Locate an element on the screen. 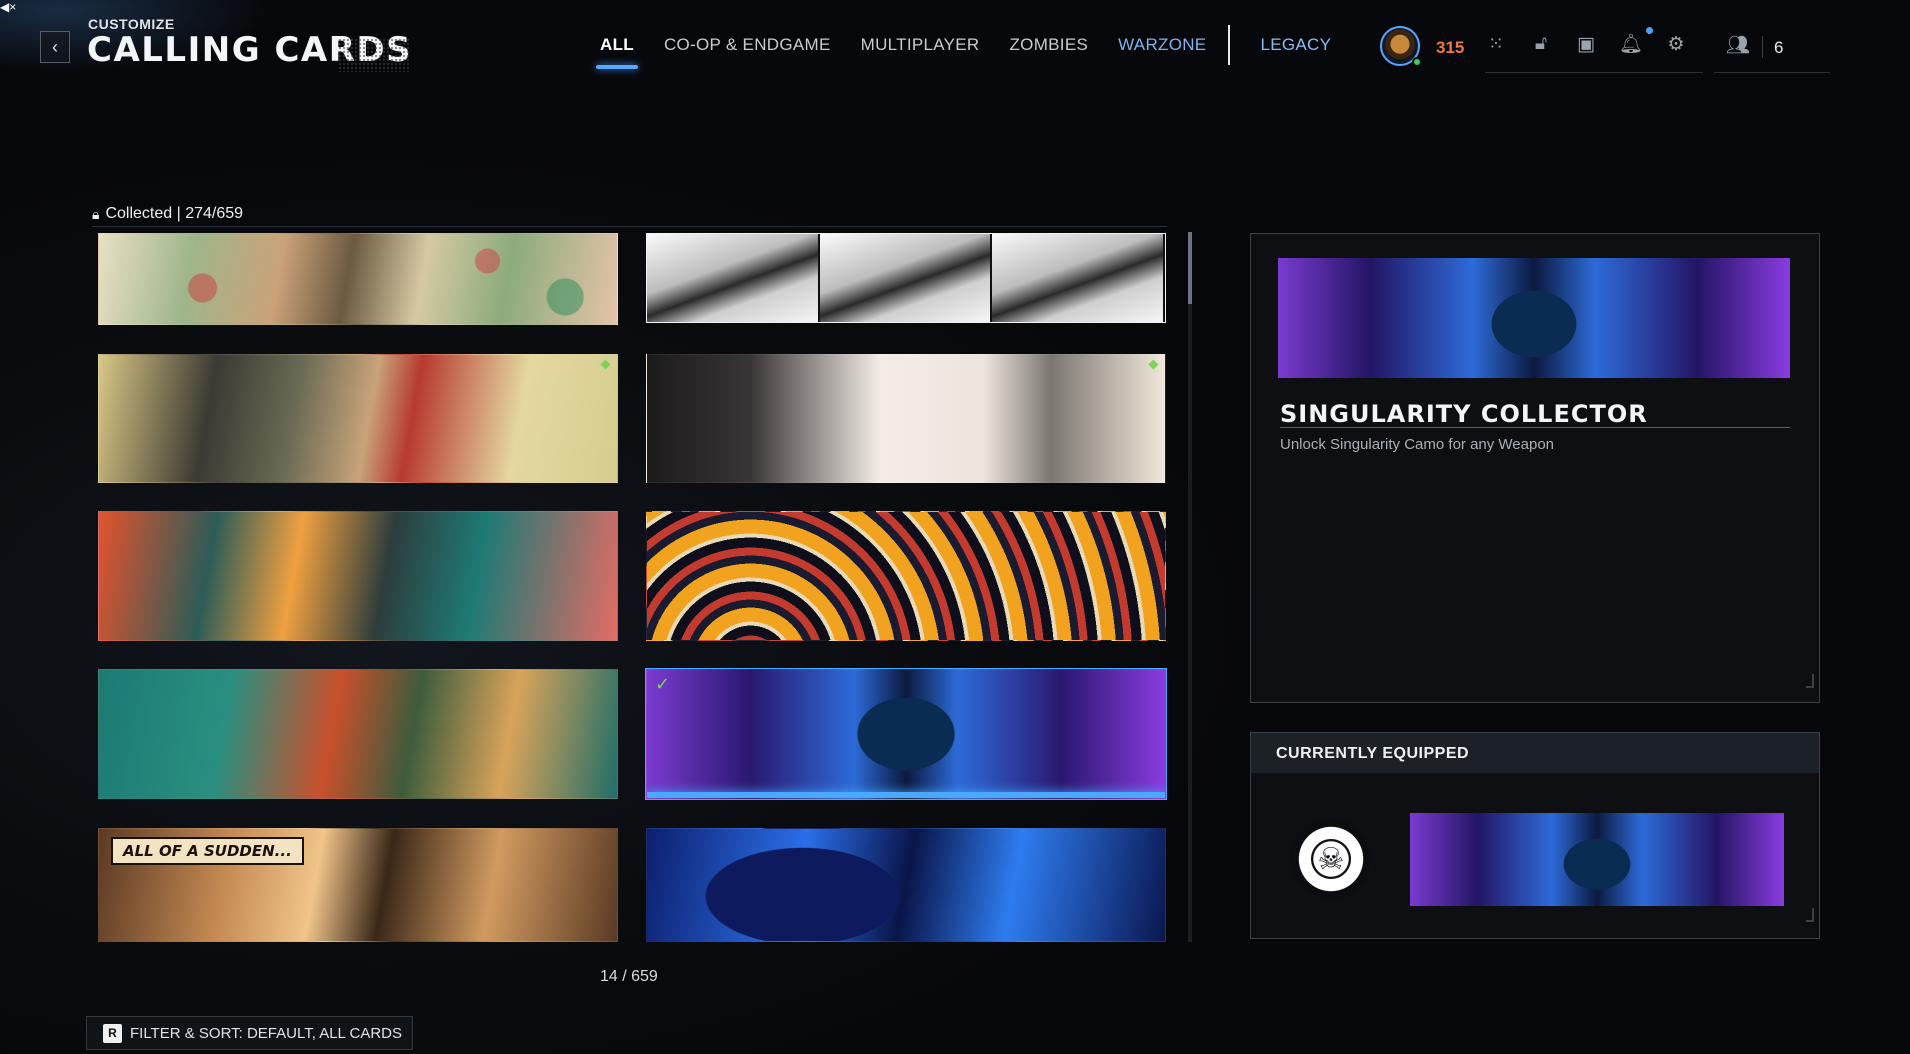 This screenshot has width=1910, height=1054. filter-sort-label: FILTER & SORT: DEFAULT, ALL CARDS is located at coordinates (266, 1033).